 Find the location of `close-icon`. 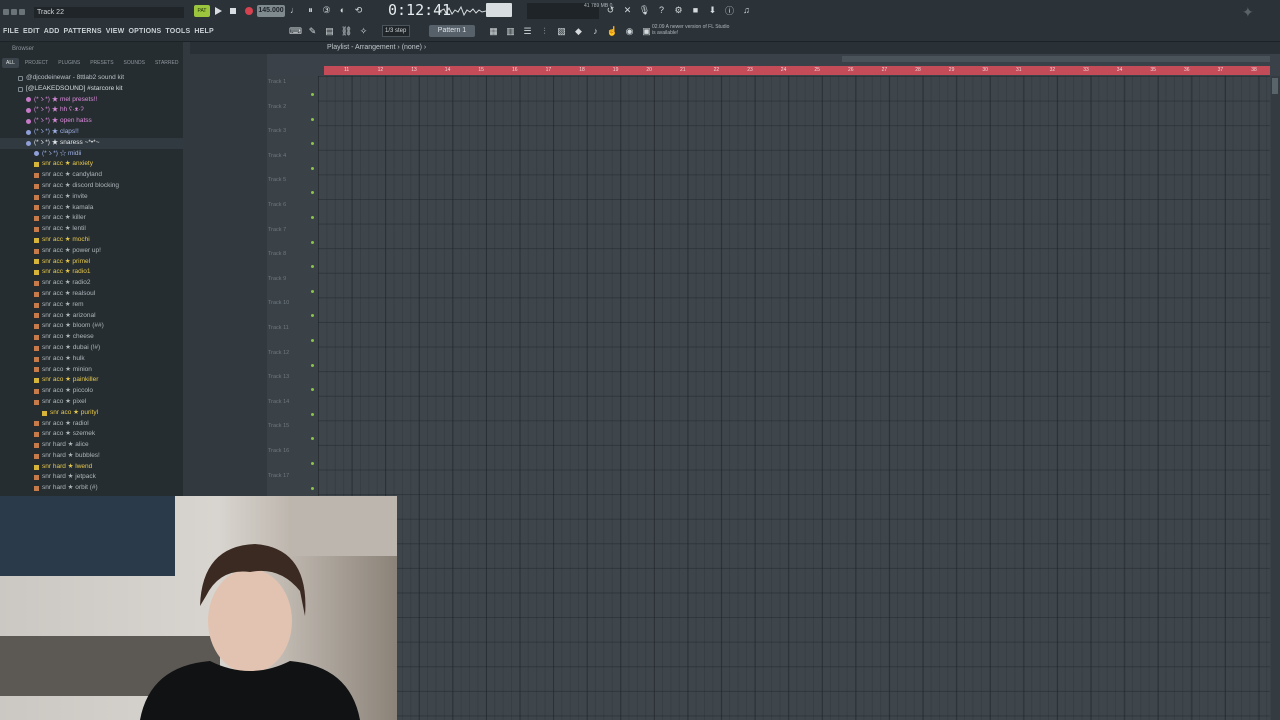

close-icon is located at coordinates (22, 12).